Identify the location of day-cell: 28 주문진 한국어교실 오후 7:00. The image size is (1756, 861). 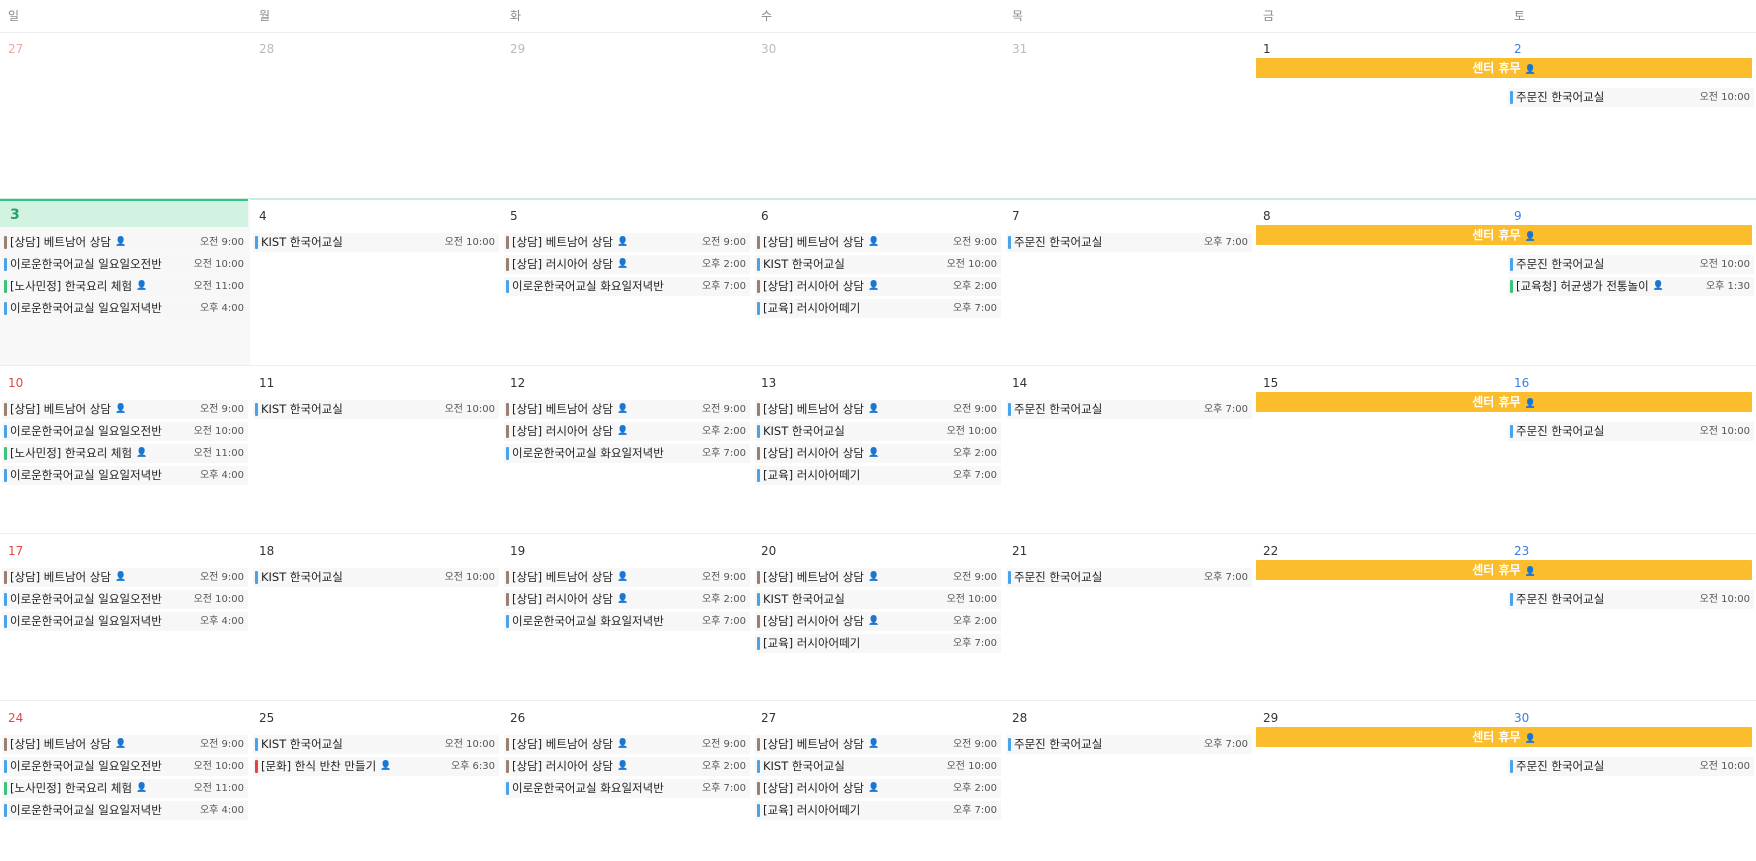
(1129, 781).